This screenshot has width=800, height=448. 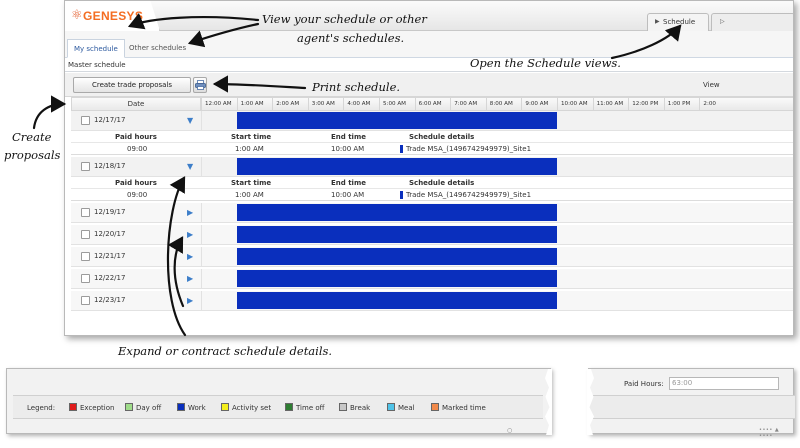 I want to click on paid-hours-label: Paid Hours:, so click(x=644, y=384).